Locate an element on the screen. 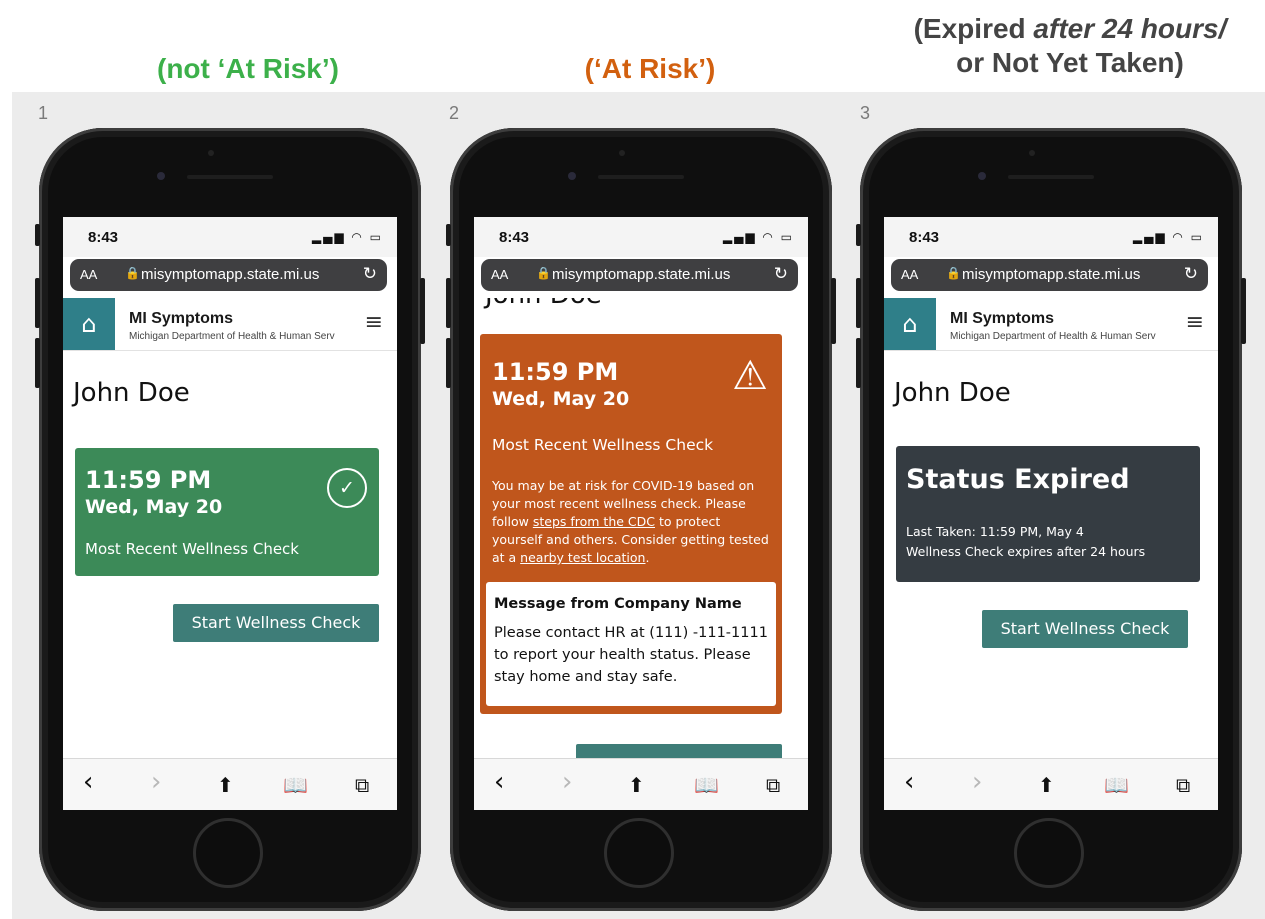 The width and height of the screenshot is (1265, 919). checkmark-icon: ✓ is located at coordinates (347, 488).